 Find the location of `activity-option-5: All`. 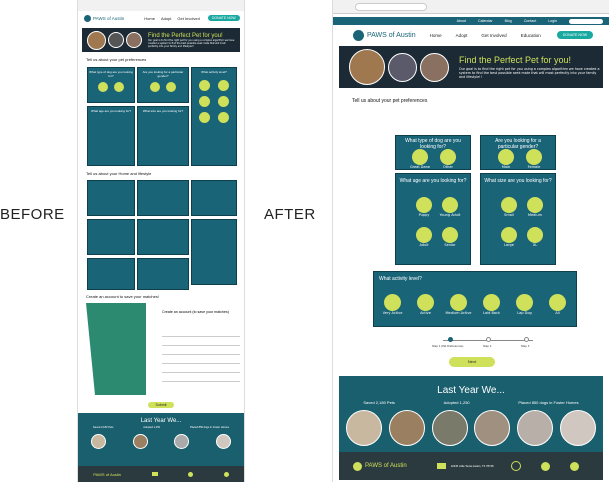

activity-option-5: All is located at coordinates (557, 304).